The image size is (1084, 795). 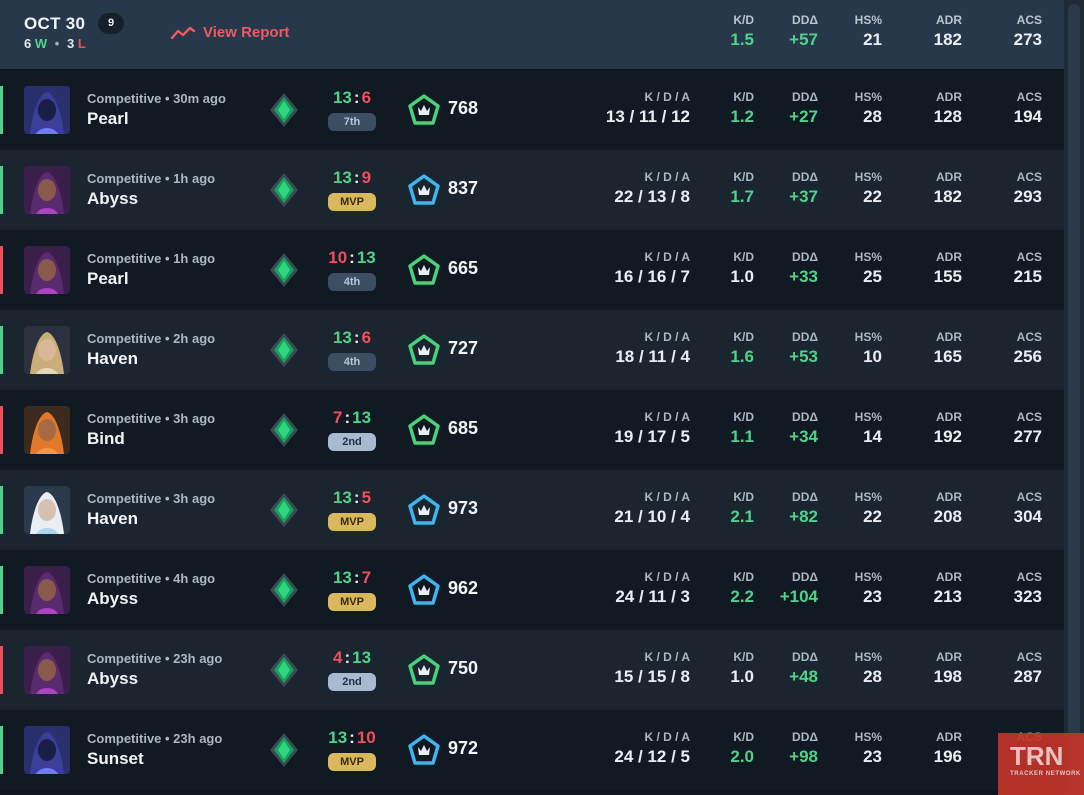 What do you see at coordinates (151, 178) in the screenshot?
I see `match-meta: Competitive • 1h ago` at bounding box center [151, 178].